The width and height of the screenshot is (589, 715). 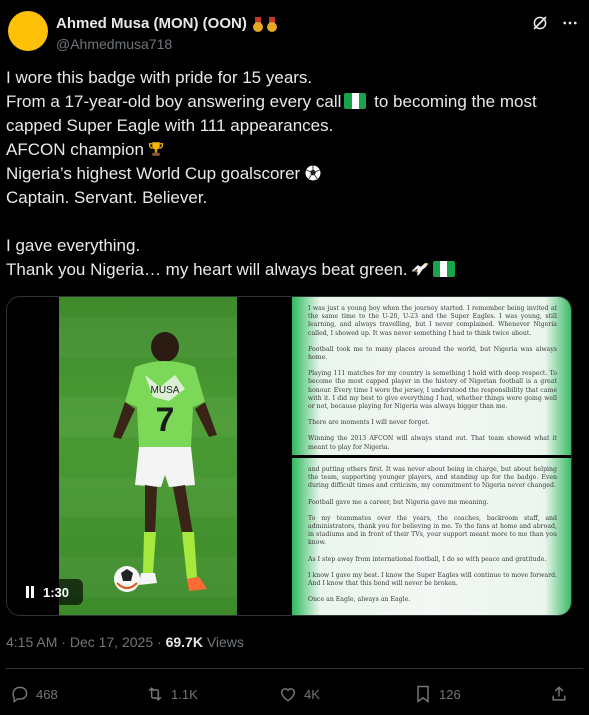 I want to click on video-controls: 1:30, so click(x=49, y=592).